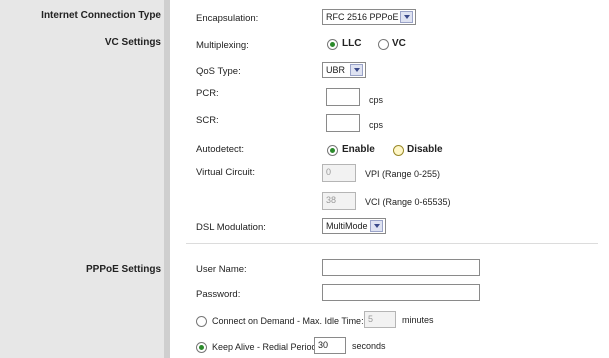  Describe the element at coordinates (221, 269) in the screenshot. I see `username-label: User Name:` at that location.